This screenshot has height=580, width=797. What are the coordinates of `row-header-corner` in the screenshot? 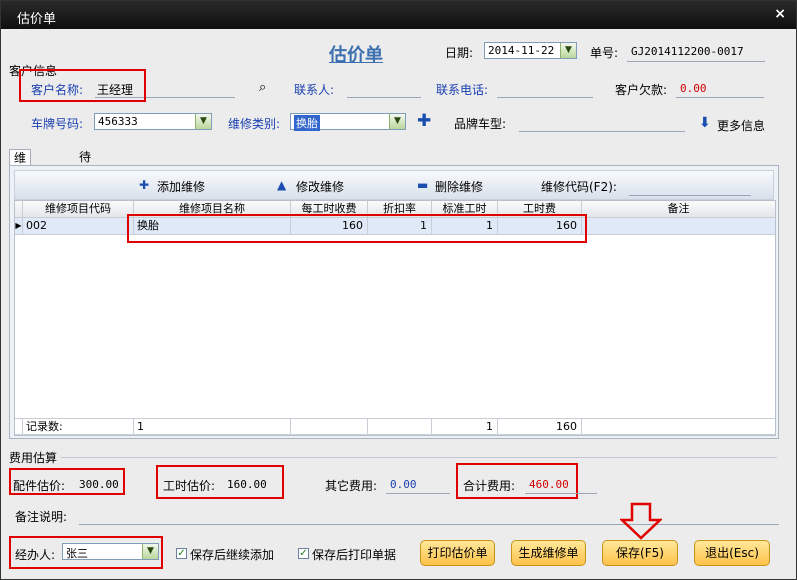 It's located at (19, 209).